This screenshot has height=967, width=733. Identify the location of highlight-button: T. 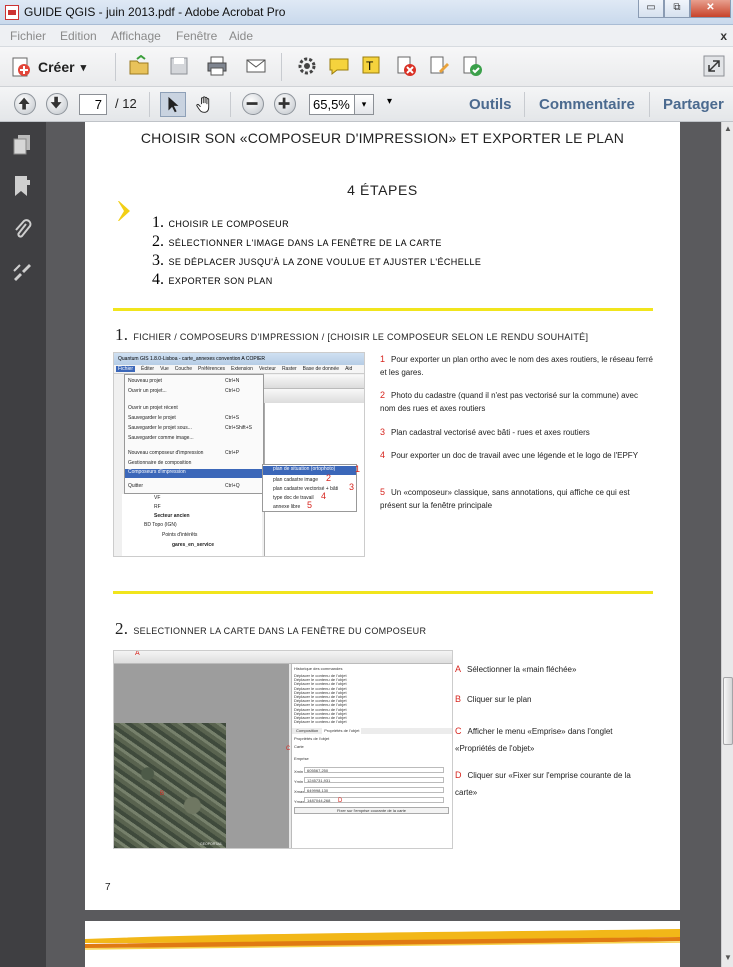
(372, 66).